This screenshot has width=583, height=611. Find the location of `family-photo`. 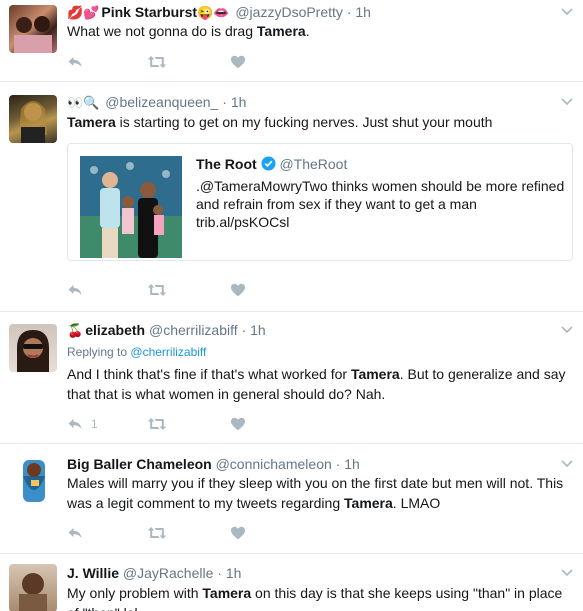

family-photo is located at coordinates (131, 207).